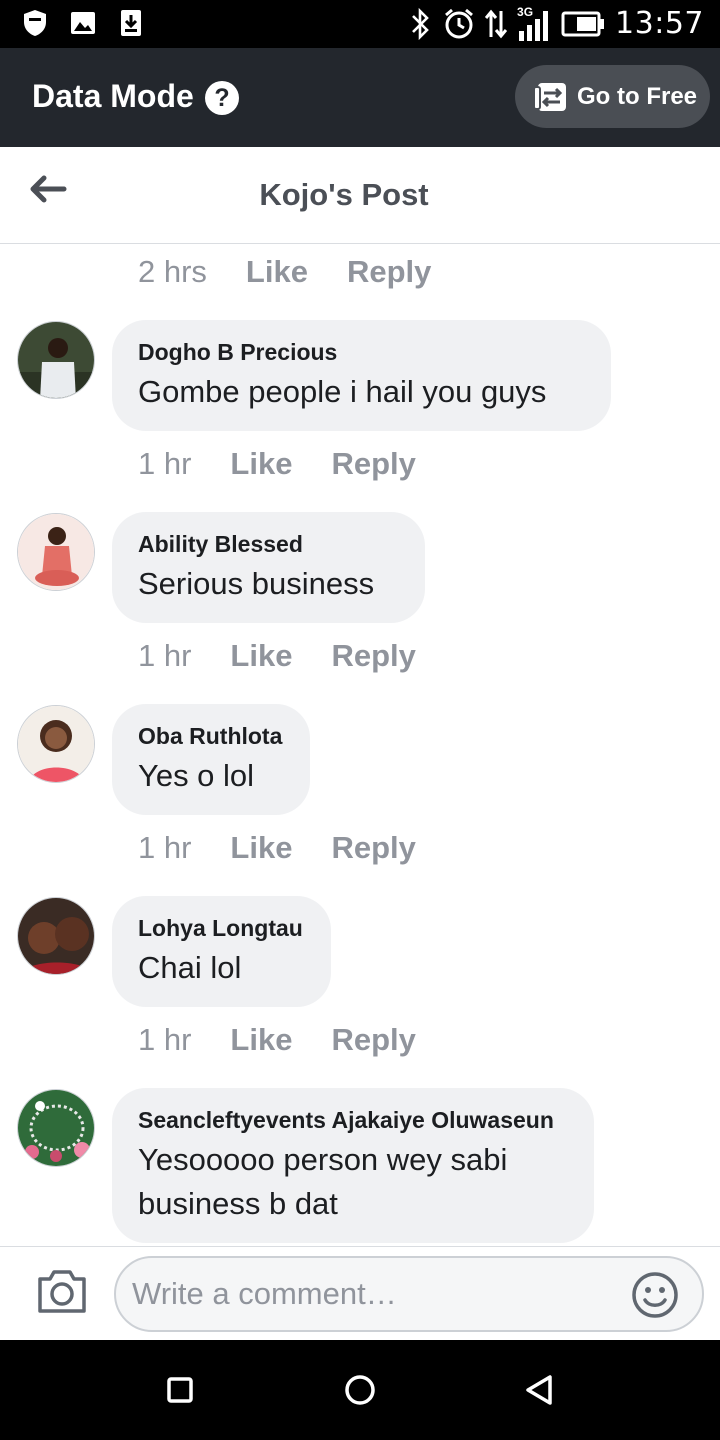 The width and height of the screenshot is (720, 1440). What do you see at coordinates (172, 271) in the screenshot?
I see `comment-time: 2 hrs` at bounding box center [172, 271].